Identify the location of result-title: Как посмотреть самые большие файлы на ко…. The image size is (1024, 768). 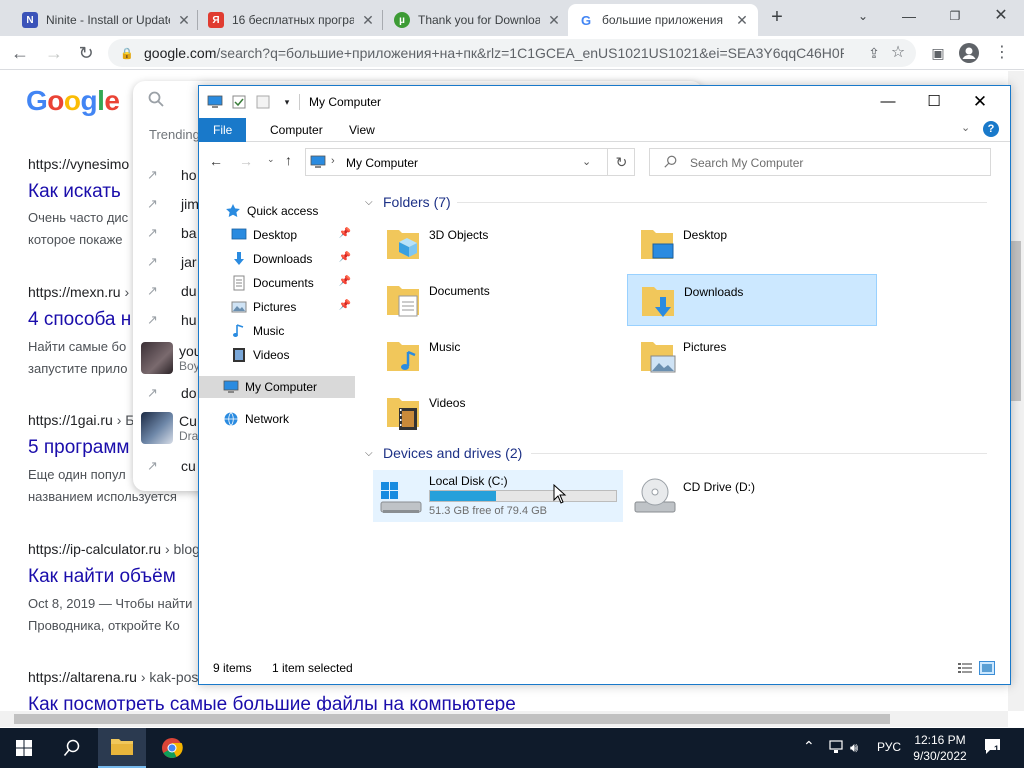
(272, 702).